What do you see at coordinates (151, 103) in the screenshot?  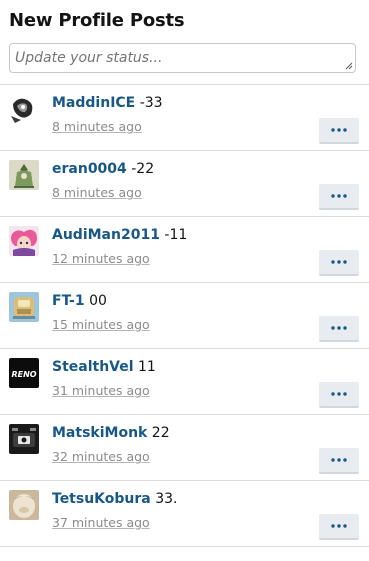 I see `post-text: -33` at bounding box center [151, 103].